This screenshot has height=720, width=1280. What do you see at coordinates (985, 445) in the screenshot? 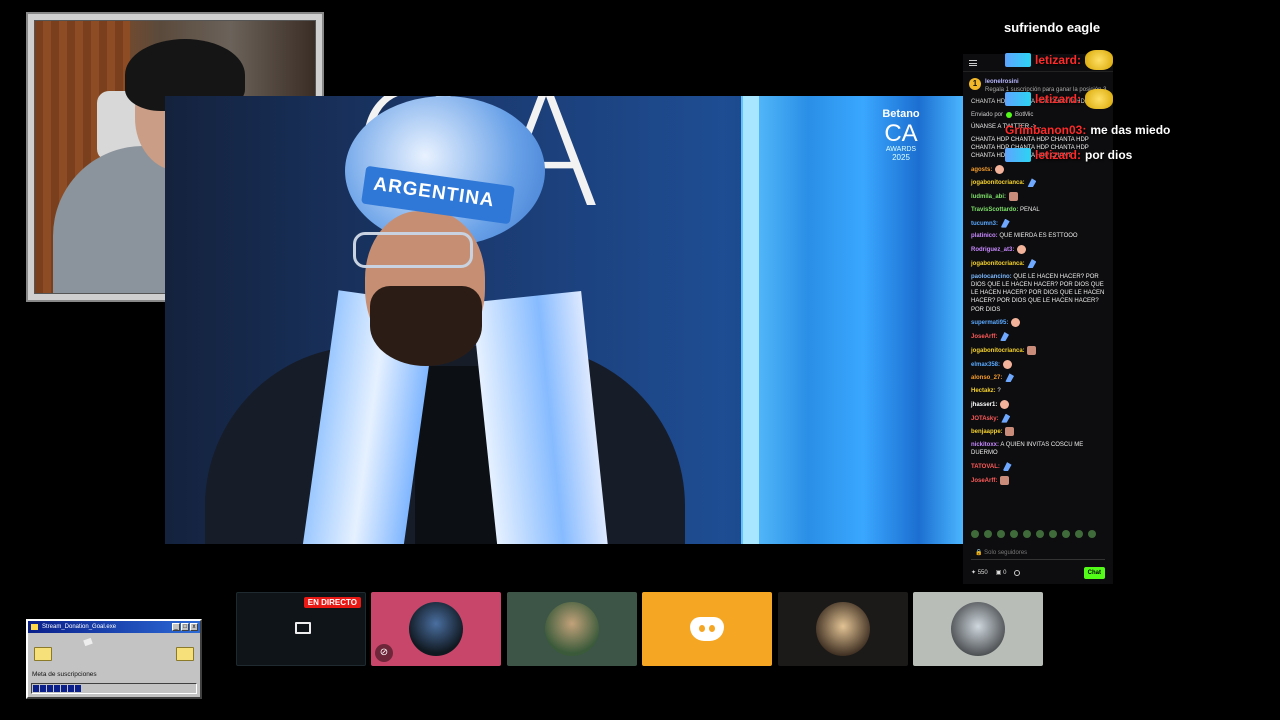
I see `chat-username: nickitoxx:` at bounding box center [985, 445].